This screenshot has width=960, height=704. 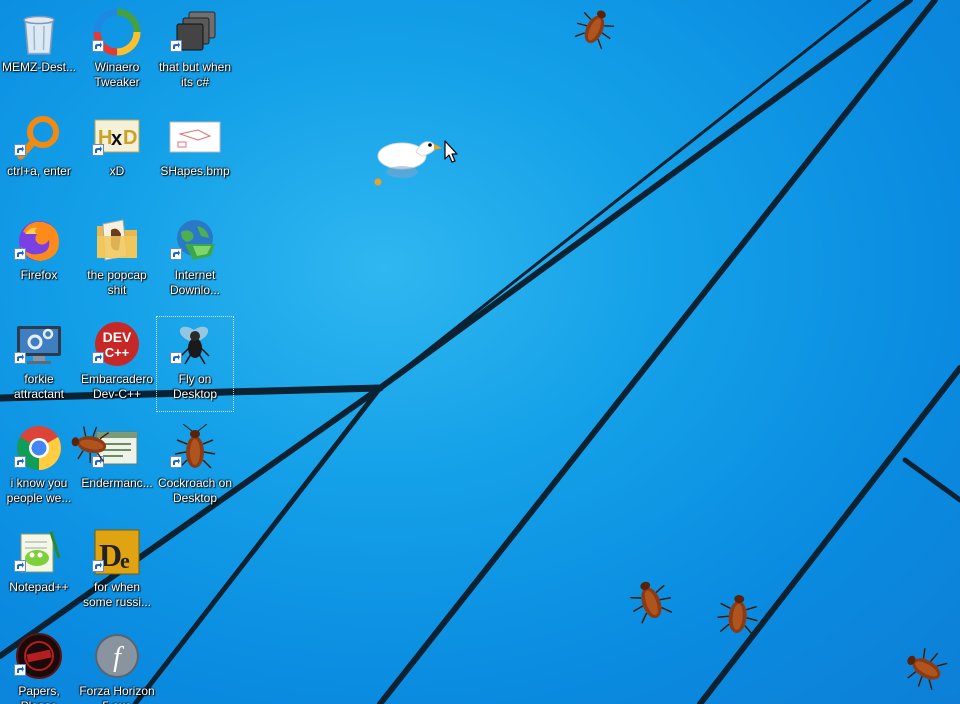 I want to click on desktop-icon-shapes-bmp: SHapes.bmp, so click(x=195, y=156).